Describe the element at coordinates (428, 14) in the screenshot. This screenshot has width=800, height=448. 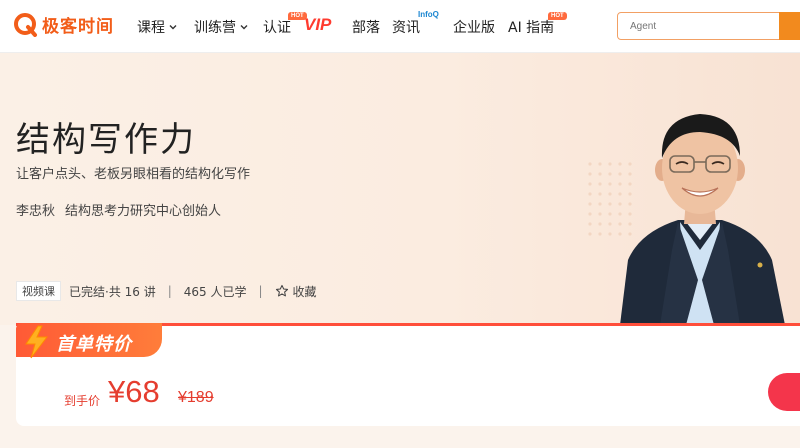
I see `infoq-badge: InfoQ` at that location.